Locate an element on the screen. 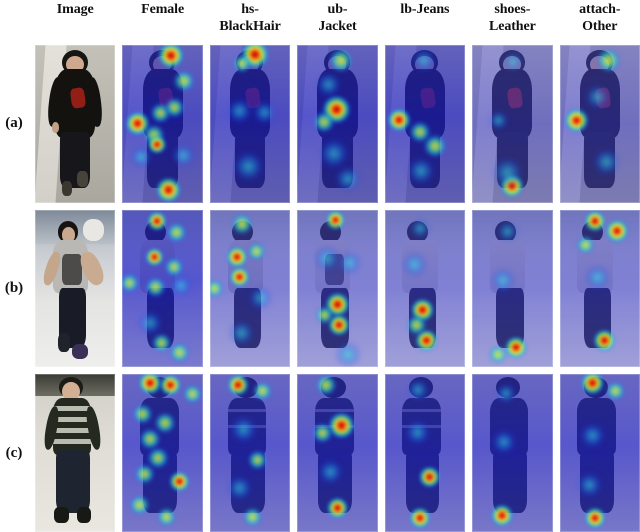  heatmap-a-female is located at coordinates (162, 124).